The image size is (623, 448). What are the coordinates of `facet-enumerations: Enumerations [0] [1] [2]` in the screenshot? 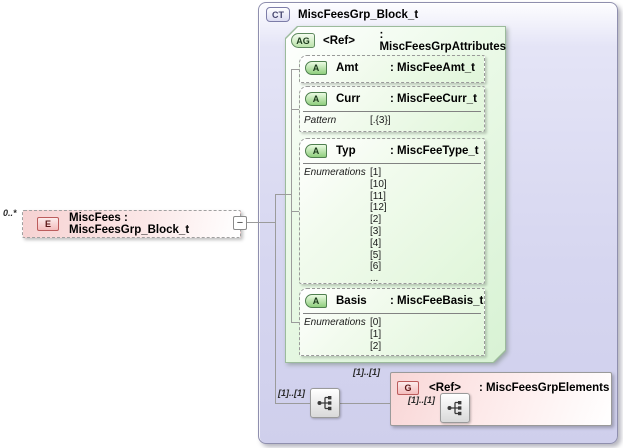 It's located at (392, 333).